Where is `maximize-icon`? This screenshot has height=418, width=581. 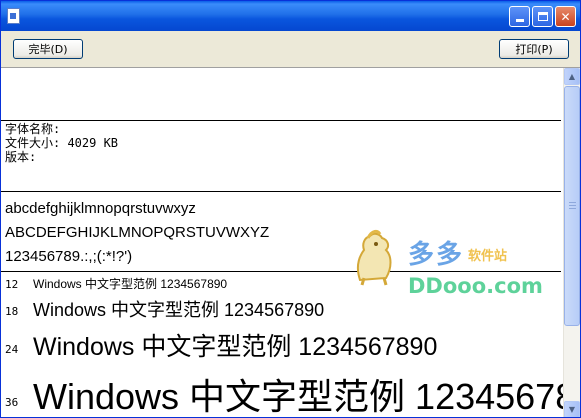 maximize-icon is located at coordinates (542, 16).